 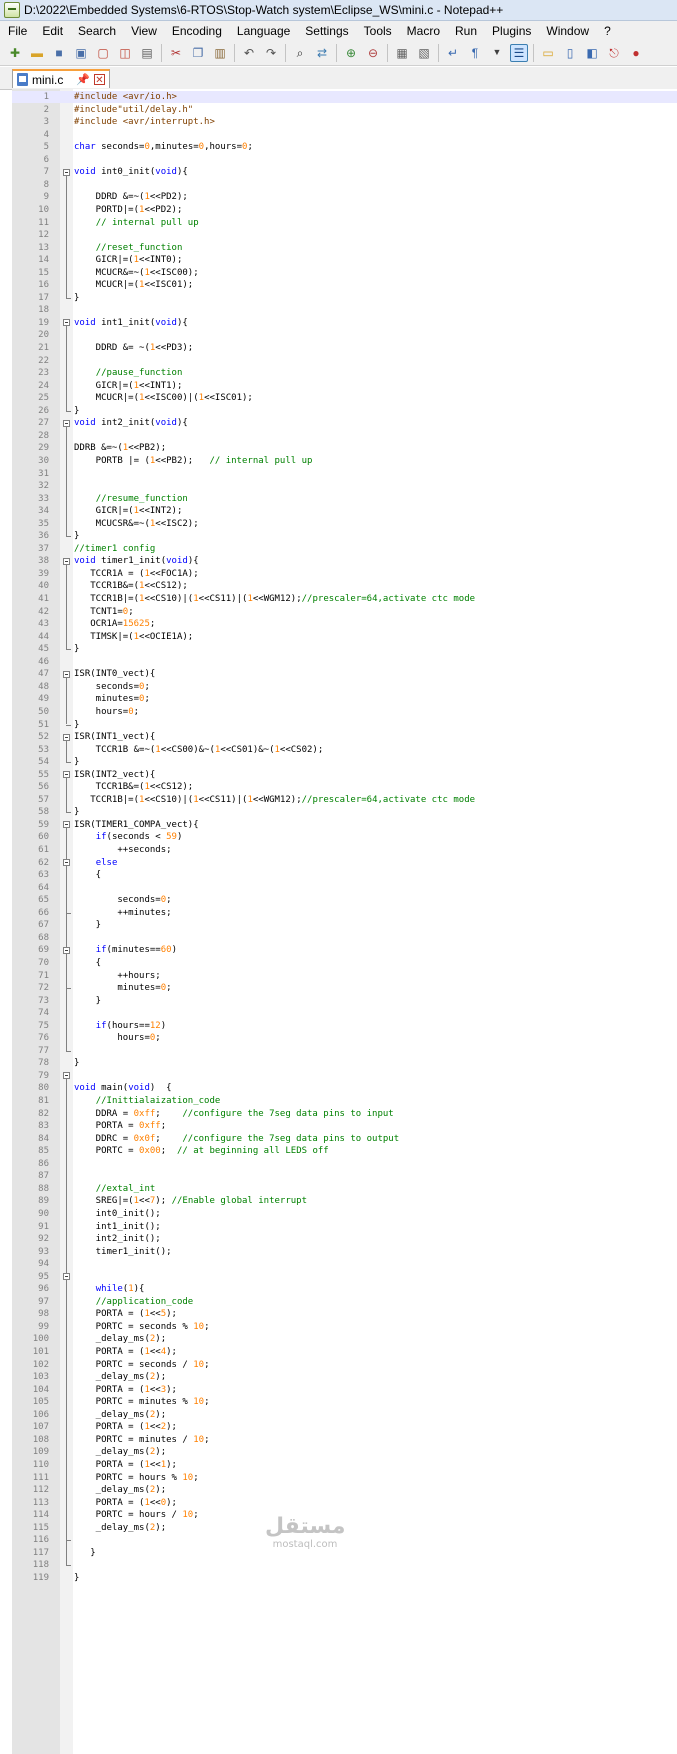 What do you see at coordinates (497, 53) in the screenshot?
I see `dropdown-arrow-icon: ▼` at bounding box center [497, 53].